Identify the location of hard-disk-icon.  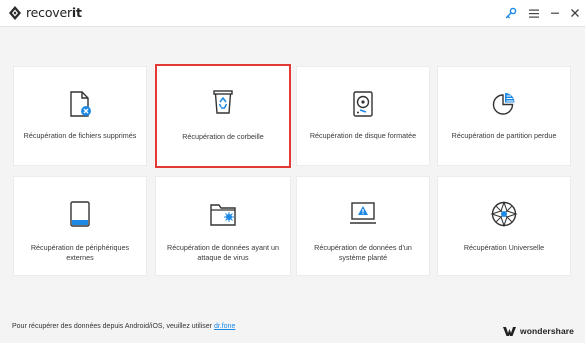
(363, 104).